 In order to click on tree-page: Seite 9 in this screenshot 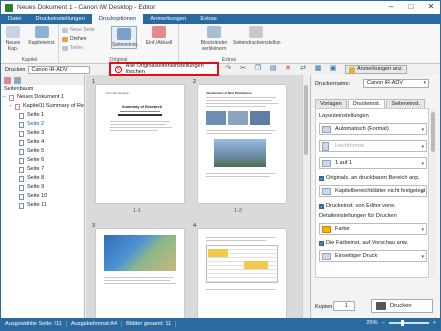, I will do `click(42, 187)`.